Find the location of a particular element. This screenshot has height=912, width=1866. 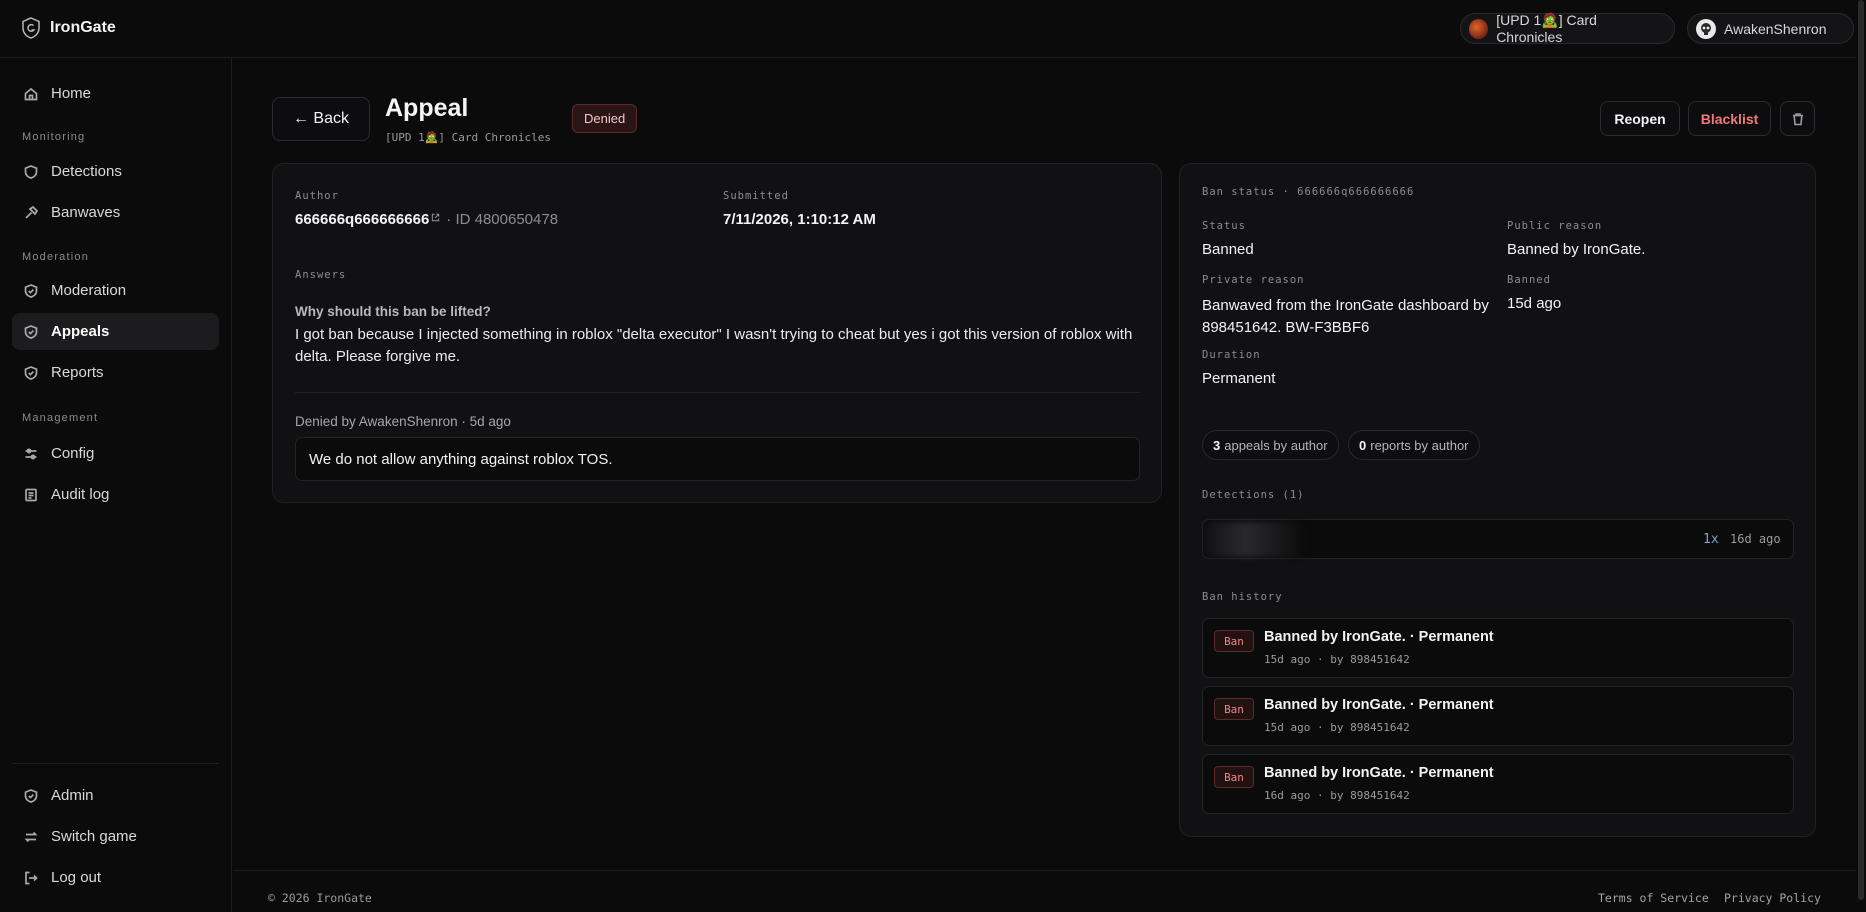

sidebar-item-label: Switch game is located at coordinates (94, 836).